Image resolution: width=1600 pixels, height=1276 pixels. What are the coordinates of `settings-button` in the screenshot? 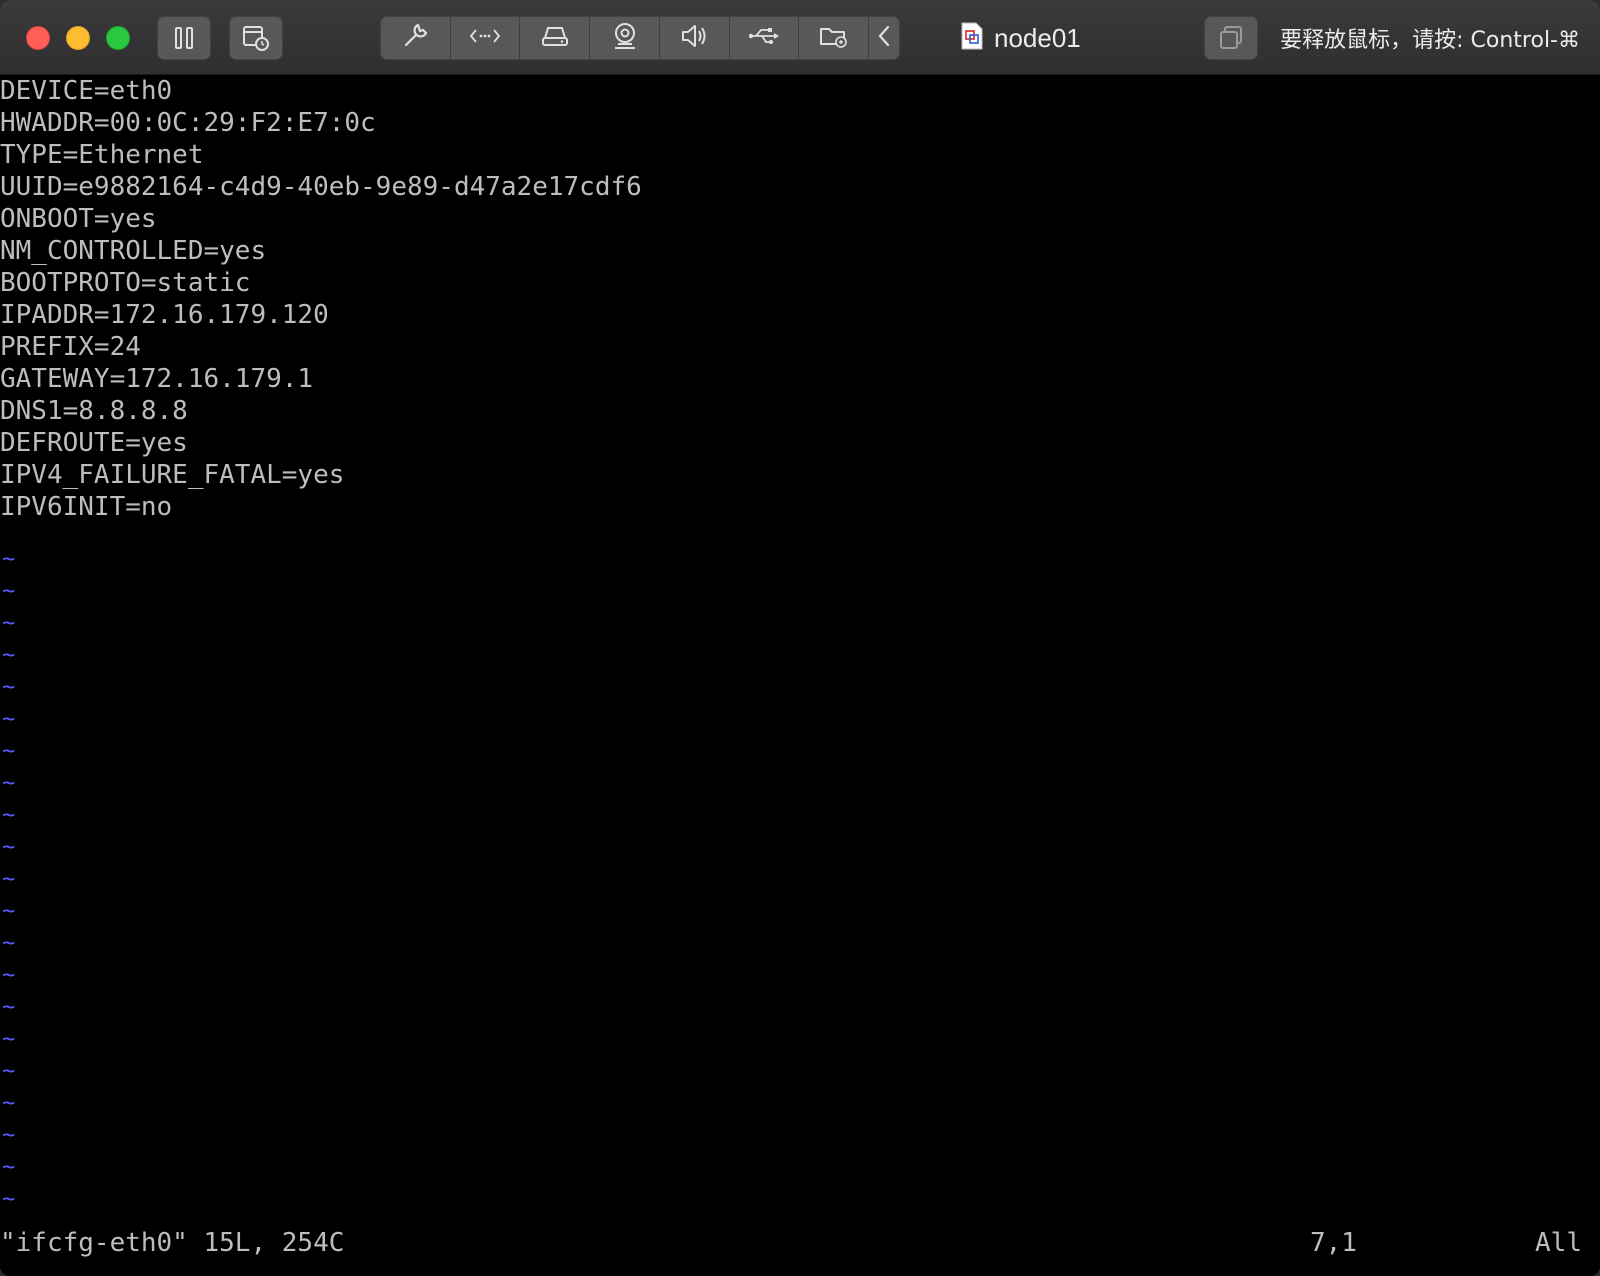 It's located at (416, 38).